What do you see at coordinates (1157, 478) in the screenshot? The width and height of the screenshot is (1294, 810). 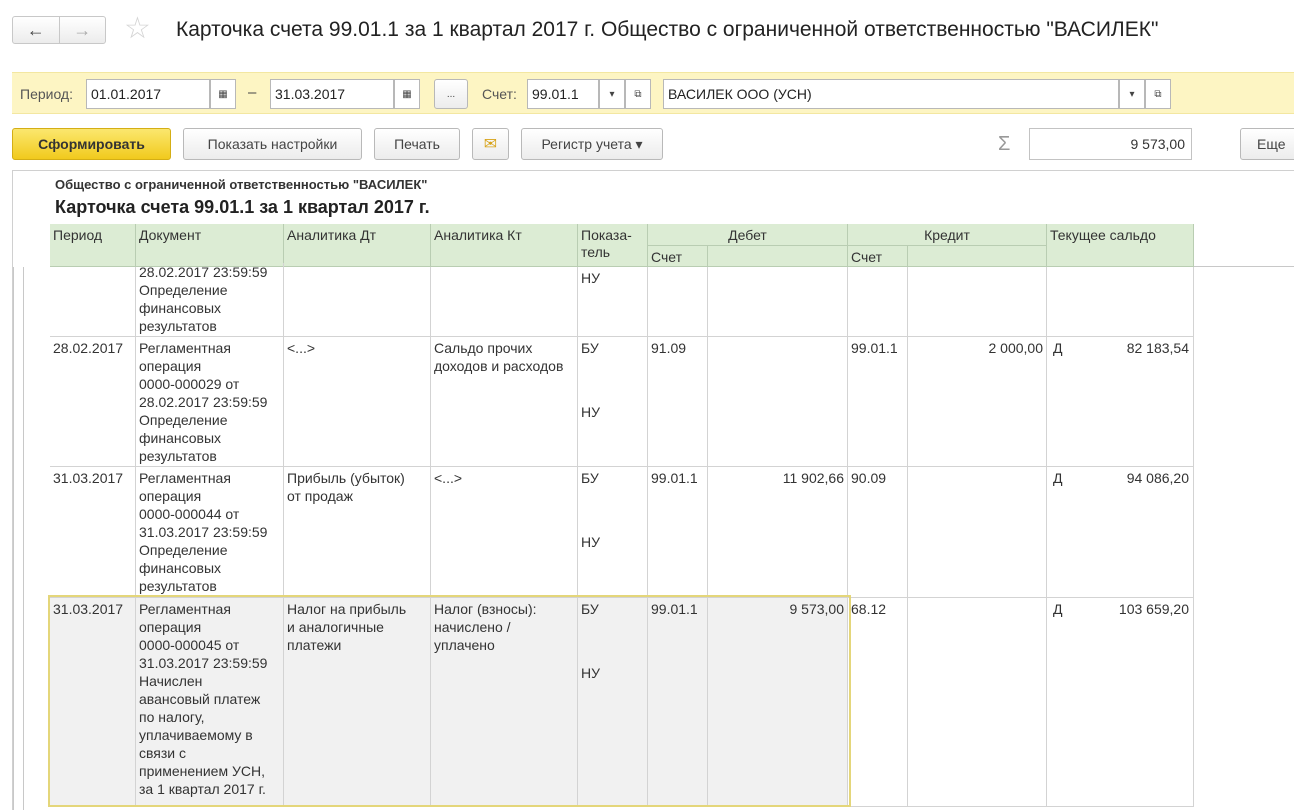 I see `balance-amount: 94 086,20` at bounding box center [1157, 478].